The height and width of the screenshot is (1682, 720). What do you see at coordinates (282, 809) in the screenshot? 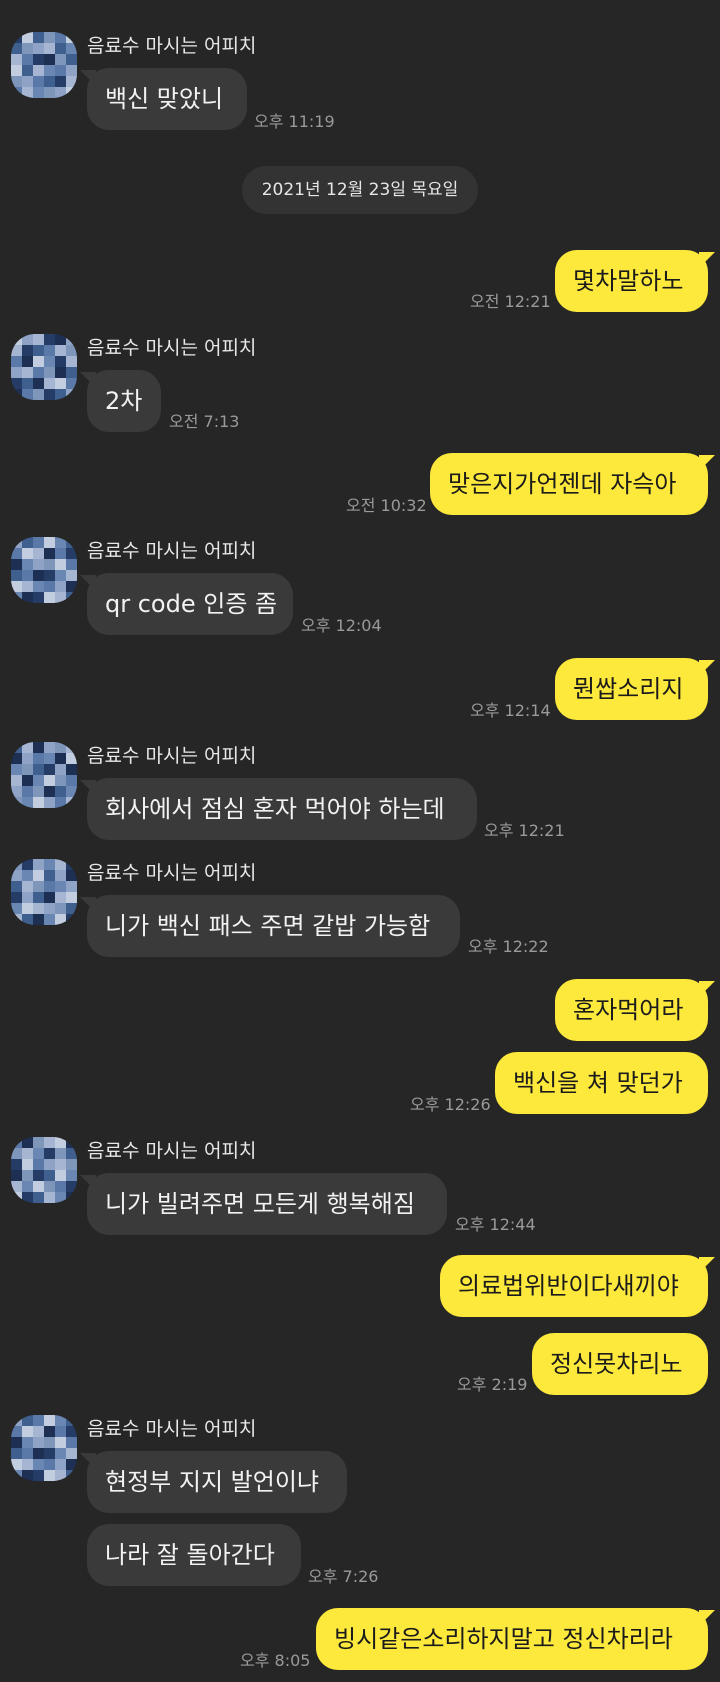
I see `incoming-message-bubble: 회사에서 점심 혼자 먹어야 하는데` at bounding box center [282, 809].